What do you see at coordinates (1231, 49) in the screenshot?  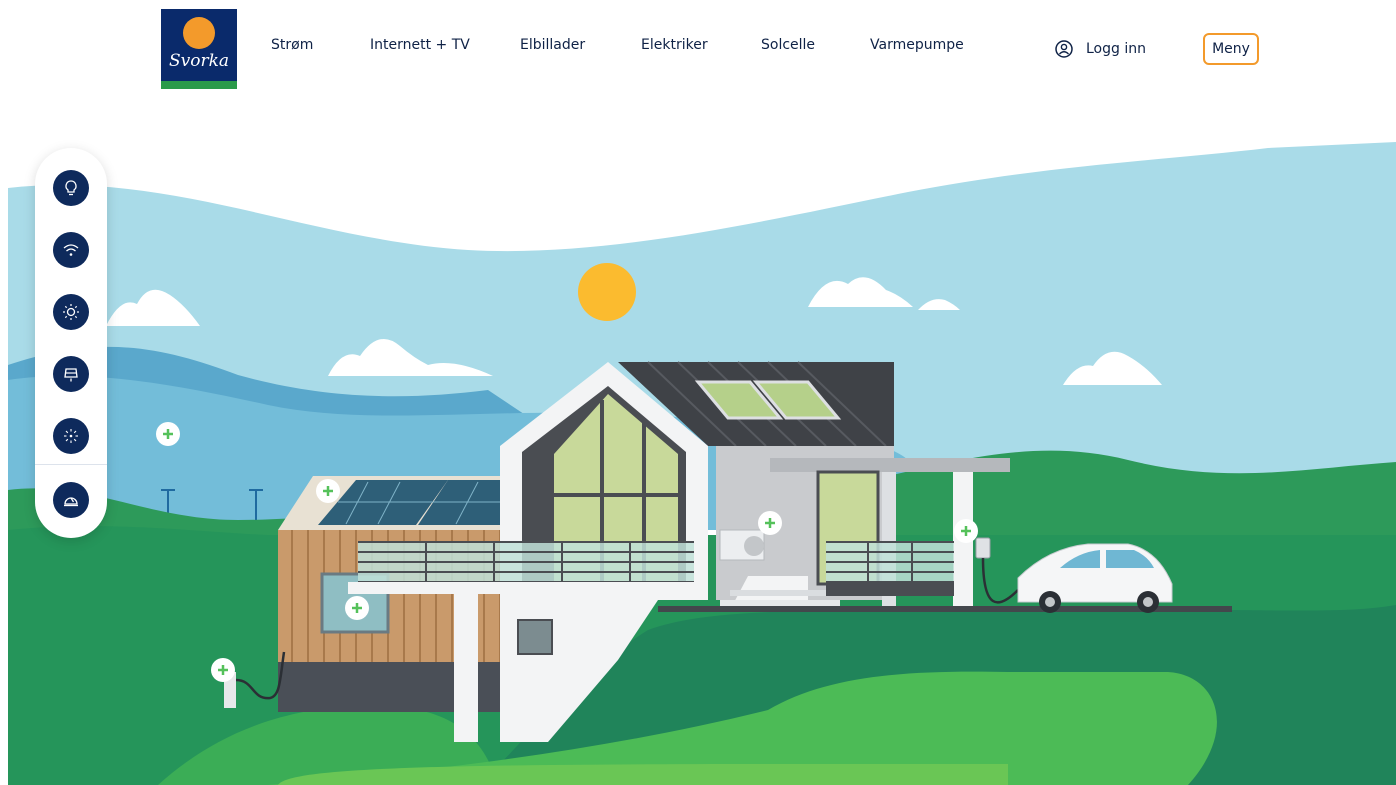 I see `menu-button: Meny` at bounding box center [1231, 49].